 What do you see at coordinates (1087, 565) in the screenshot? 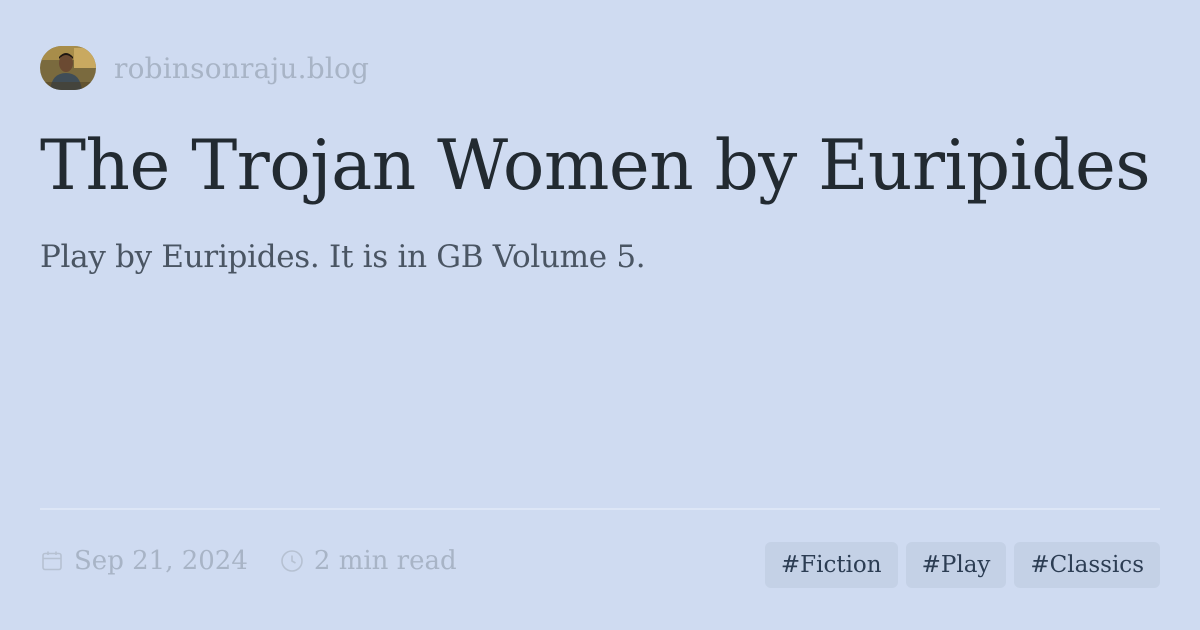
I see `tag-classics: #Classics` at bounding box center [1087, 565].